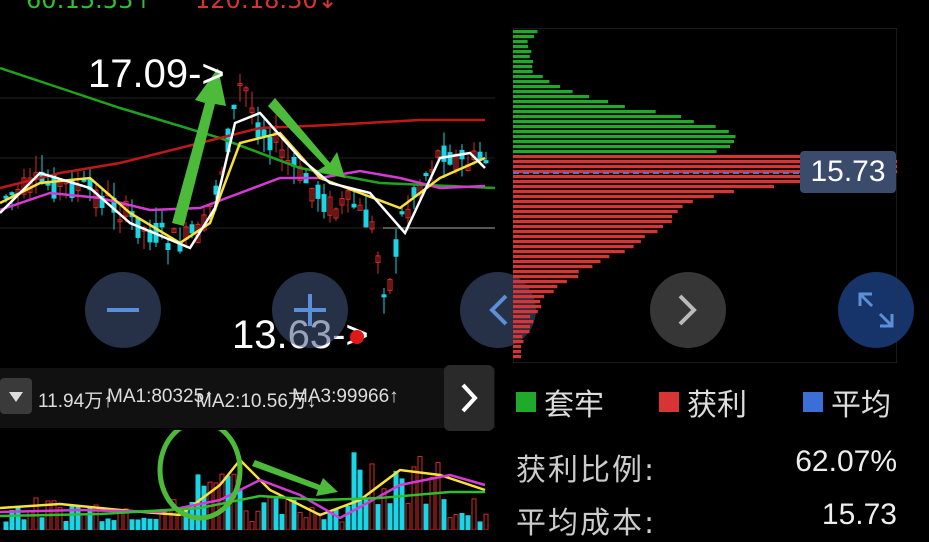 The image size is (929, 542). What do you see at coordinates (846, 461) in the screenshot?
I see `profit-ratio-value: 62.07%` at bounding box center [846, 461].